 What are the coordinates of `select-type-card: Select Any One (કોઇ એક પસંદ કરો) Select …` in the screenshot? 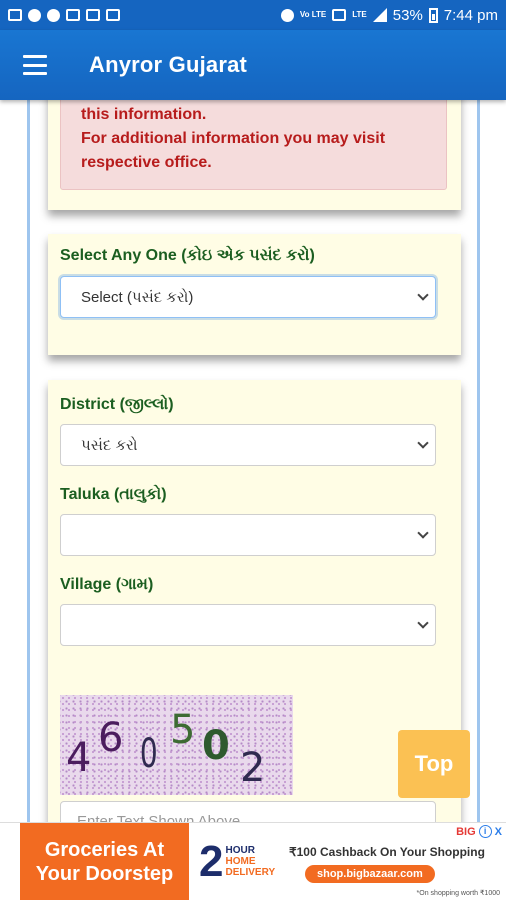 It's located at (254, 294).